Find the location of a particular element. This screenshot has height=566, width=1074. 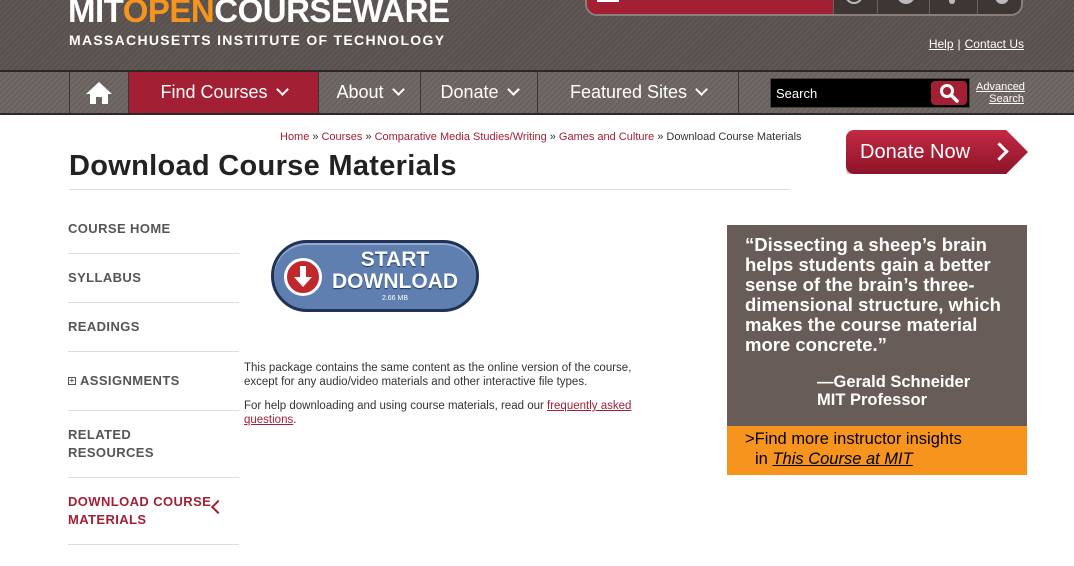

home-icon is located at coordinates (99, 92).